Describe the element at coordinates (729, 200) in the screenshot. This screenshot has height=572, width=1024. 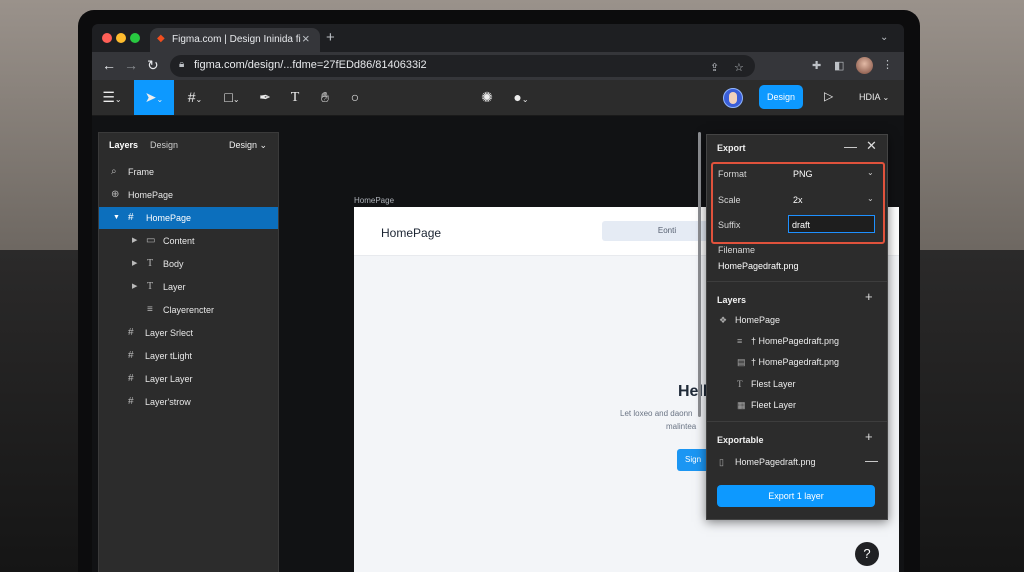
I see `scale-label: Scale` at that location.